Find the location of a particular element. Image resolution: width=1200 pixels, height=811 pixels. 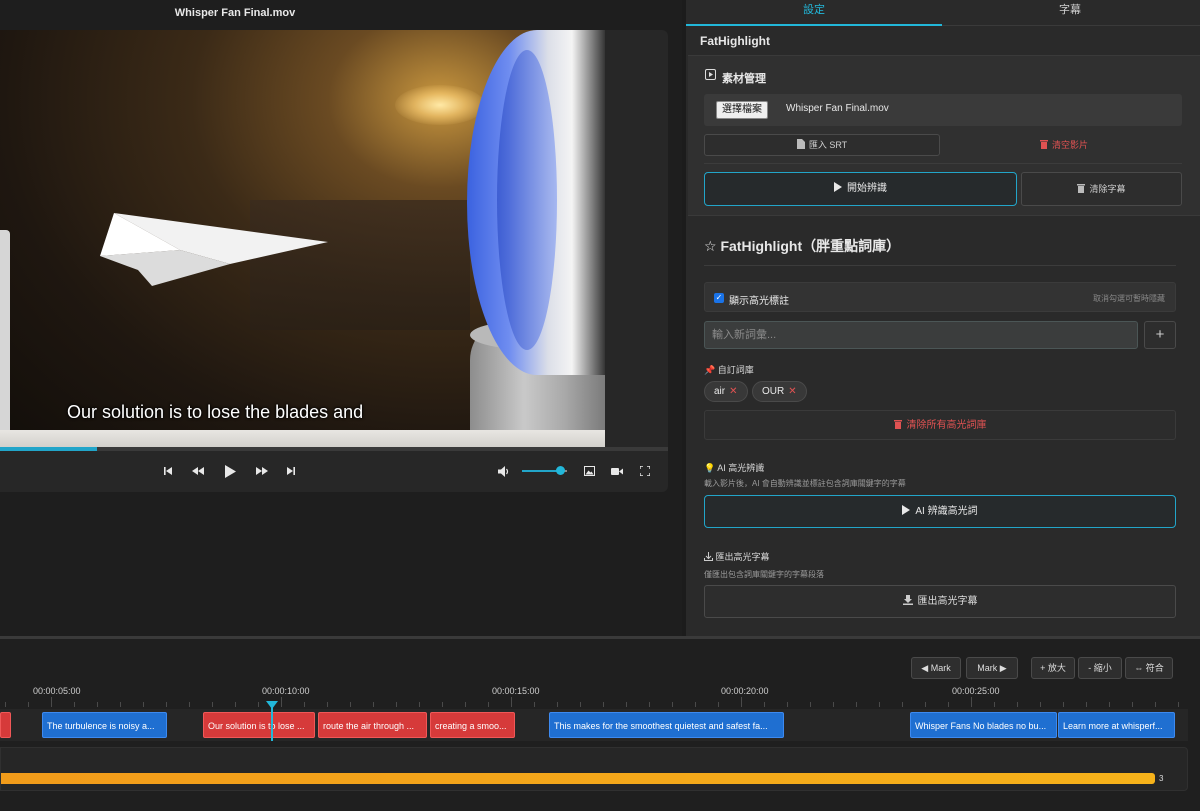

video-title: Whisper Fan Final.mov is located at coordinates (235, 13).